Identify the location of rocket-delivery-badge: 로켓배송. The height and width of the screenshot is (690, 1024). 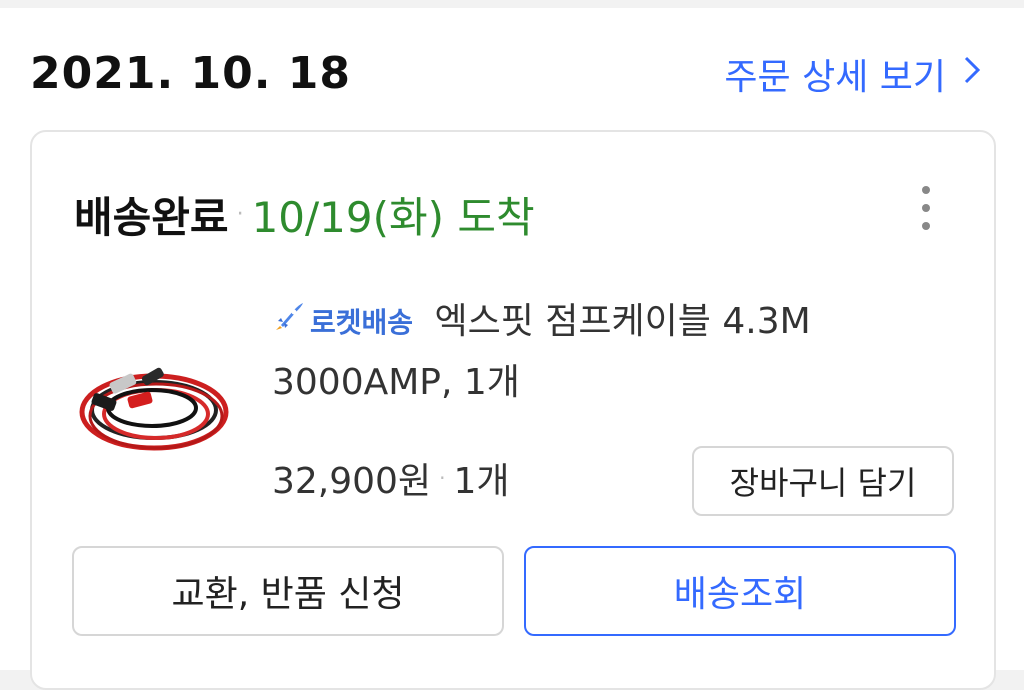
(342, 323).